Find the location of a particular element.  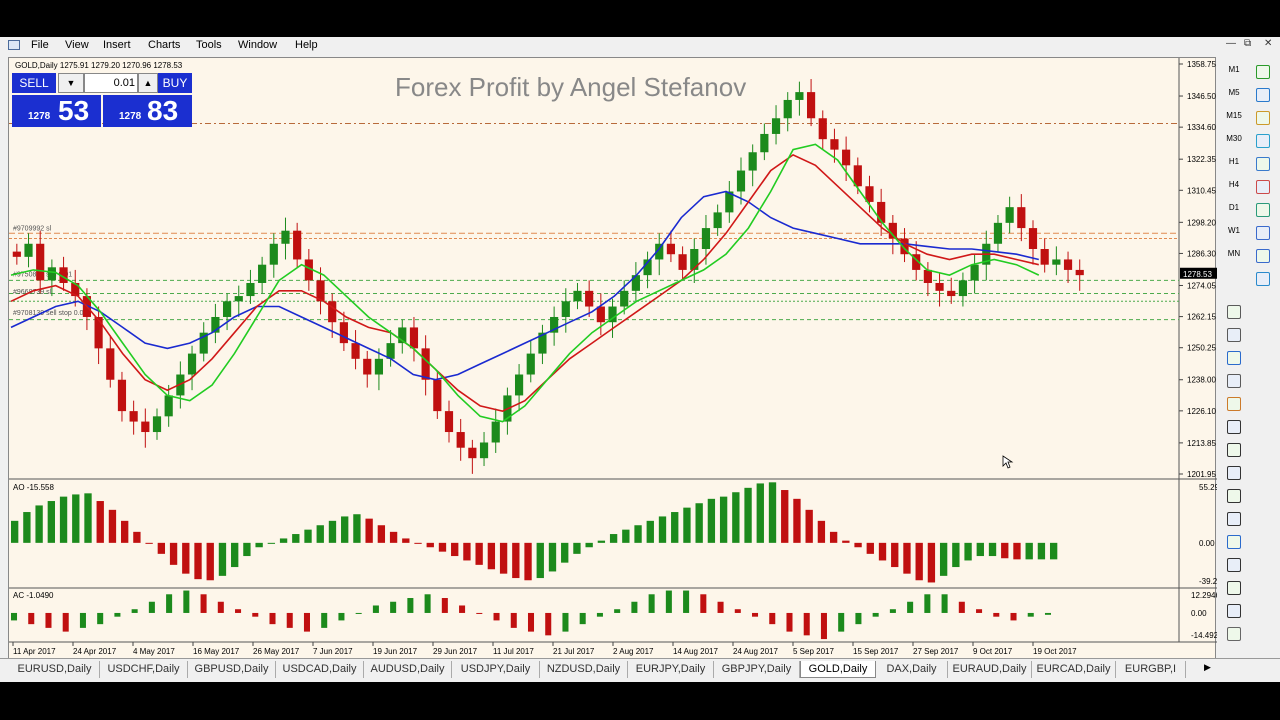

restore-icon: ⧉ is located at coordinates (1247, 43).